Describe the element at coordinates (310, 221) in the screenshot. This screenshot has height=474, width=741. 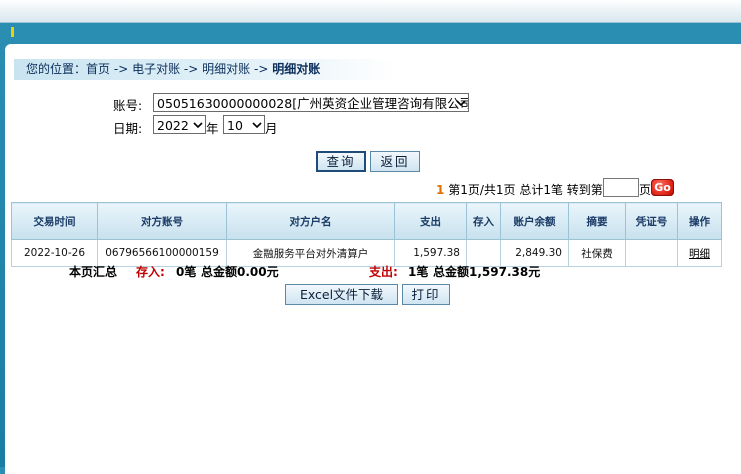
I see `column-header: 对方户名` at that location.